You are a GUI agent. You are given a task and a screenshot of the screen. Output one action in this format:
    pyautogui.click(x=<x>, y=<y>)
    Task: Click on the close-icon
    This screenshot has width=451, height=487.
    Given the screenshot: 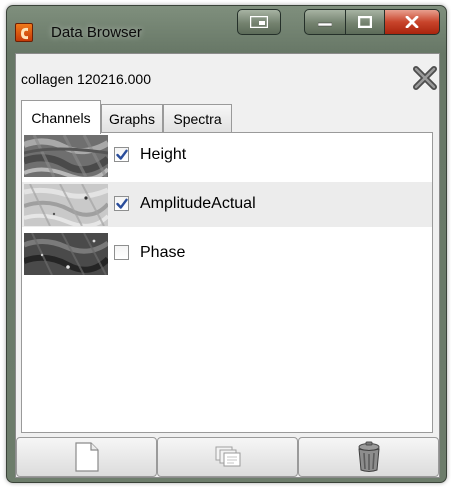 What is the action you would take?
    pyautogui.click(x=412, y=22)
    